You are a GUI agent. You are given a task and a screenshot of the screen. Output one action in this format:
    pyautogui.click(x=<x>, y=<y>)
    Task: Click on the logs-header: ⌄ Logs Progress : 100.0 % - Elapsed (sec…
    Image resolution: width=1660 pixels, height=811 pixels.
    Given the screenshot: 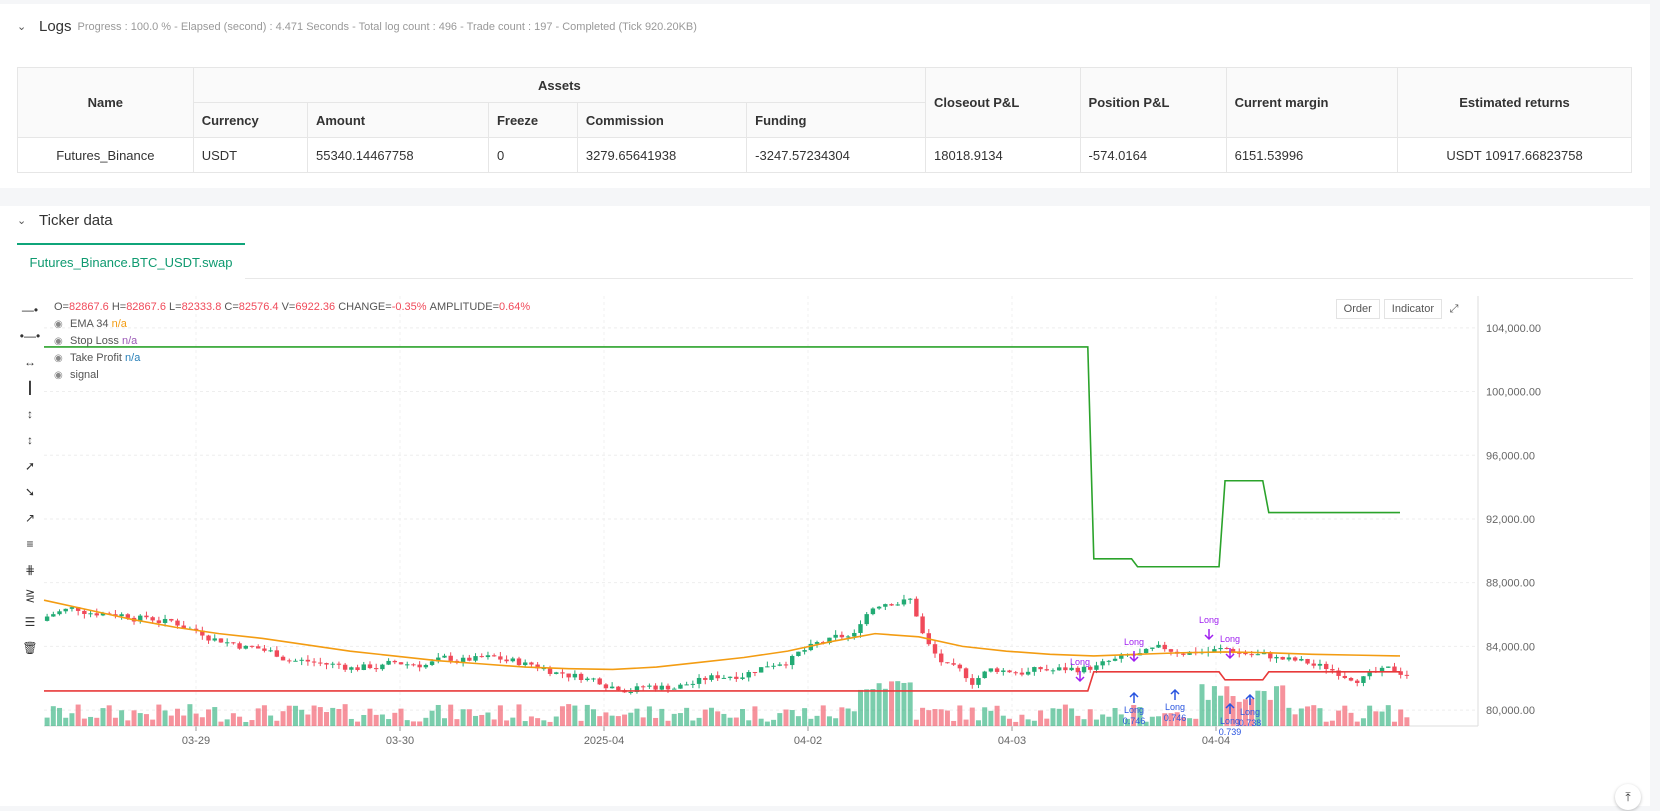 What is the action you would take?
    pyautogui.click(x=357, y=26)
    